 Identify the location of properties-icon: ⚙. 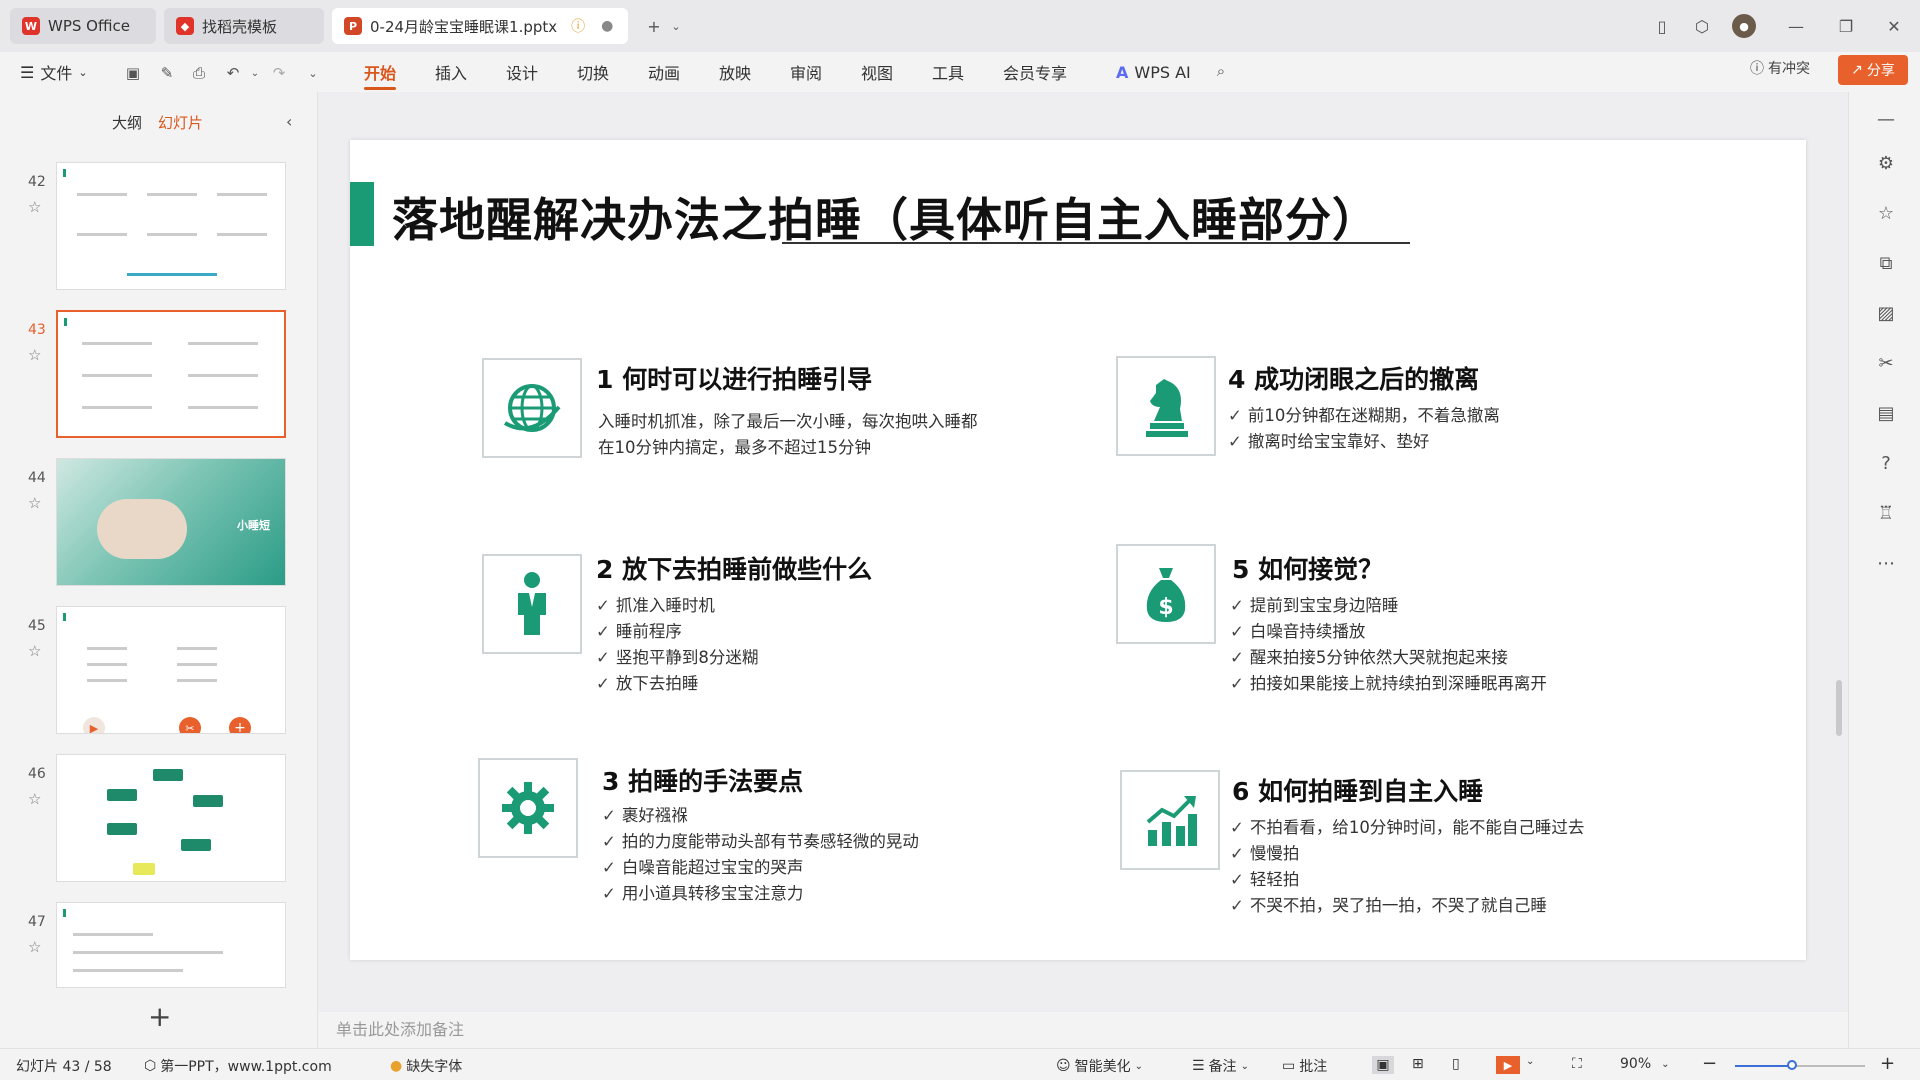
(1886, 163).